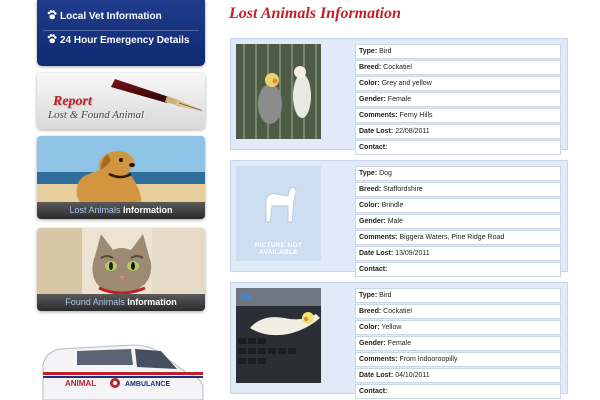 The width and height of the screenshot is (600, 400). I want to click on report-lost-found-button: Report Lost & Found Animal, so click(121, 101).